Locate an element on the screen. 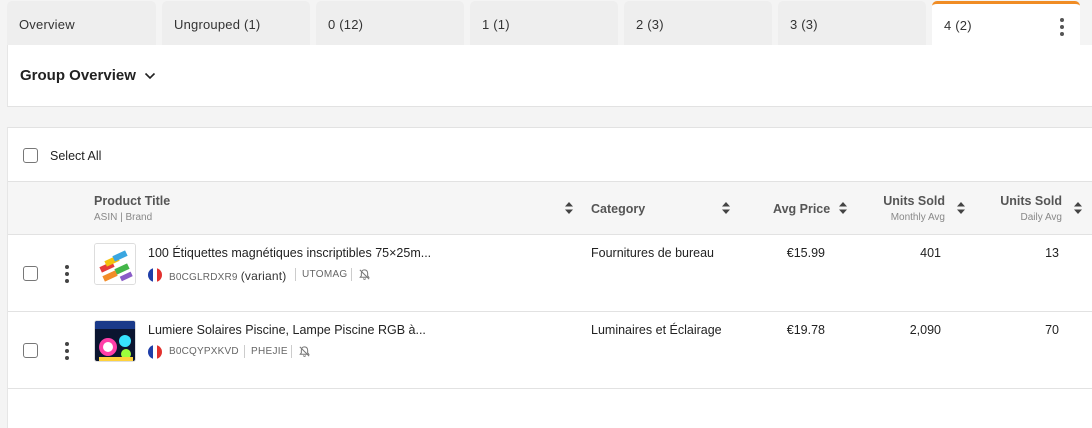 The height and width of the screenshot is (428, 1092). select-all-label: Select All is located at coordinates (76, 156).